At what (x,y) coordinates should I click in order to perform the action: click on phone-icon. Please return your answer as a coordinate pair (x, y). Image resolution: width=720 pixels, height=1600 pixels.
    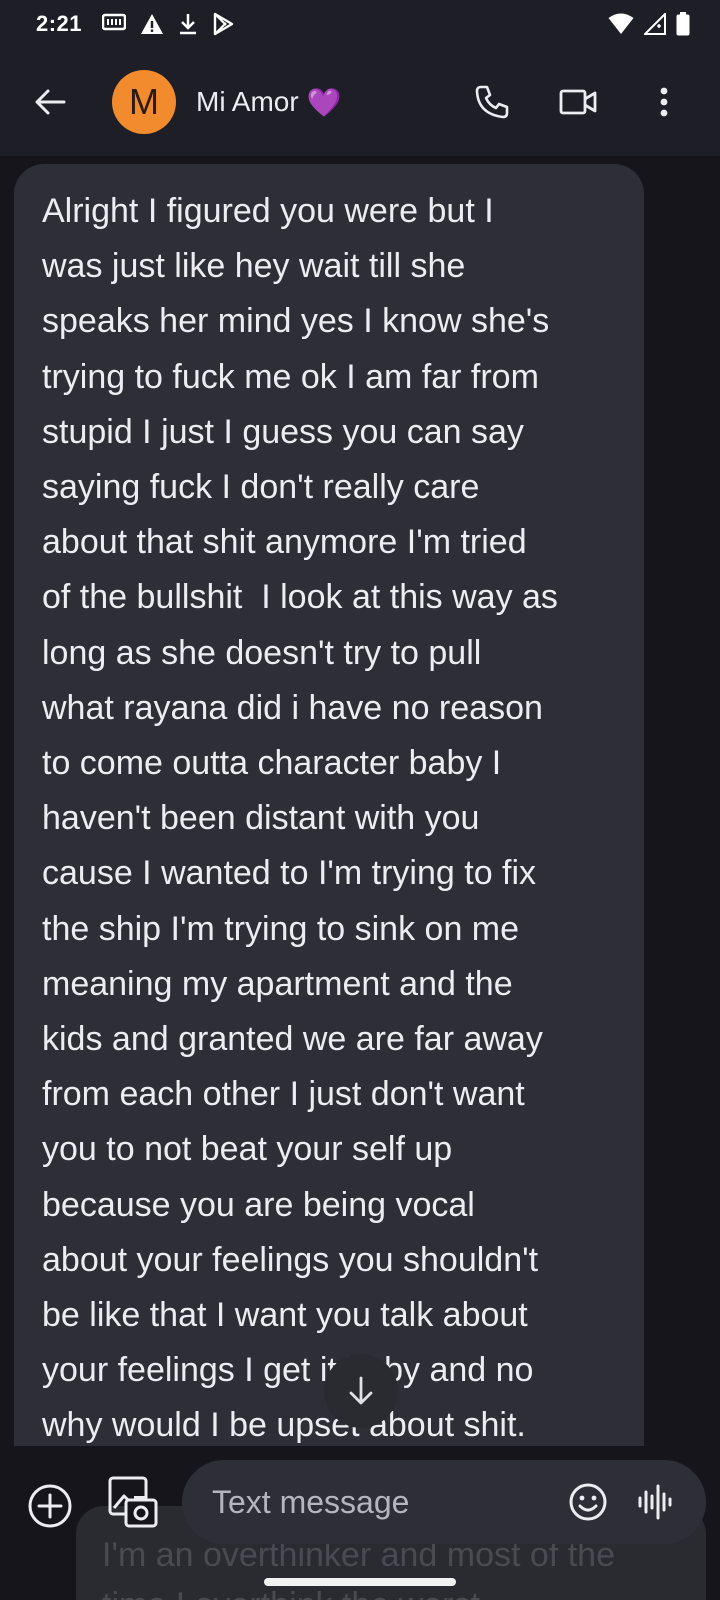
    Looking at the image, I should click on (492, 102).